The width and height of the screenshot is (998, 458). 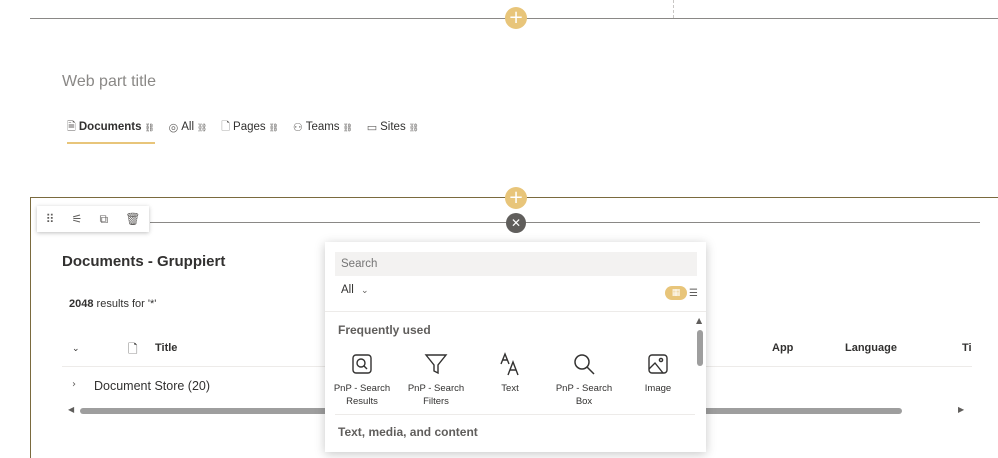 What do you see at coordinates (93, 219) in the screenshot?
I see `webpart-toolbar: ⠿ ⚟ ⧉ 🗑` at bounding box center [93, 219].